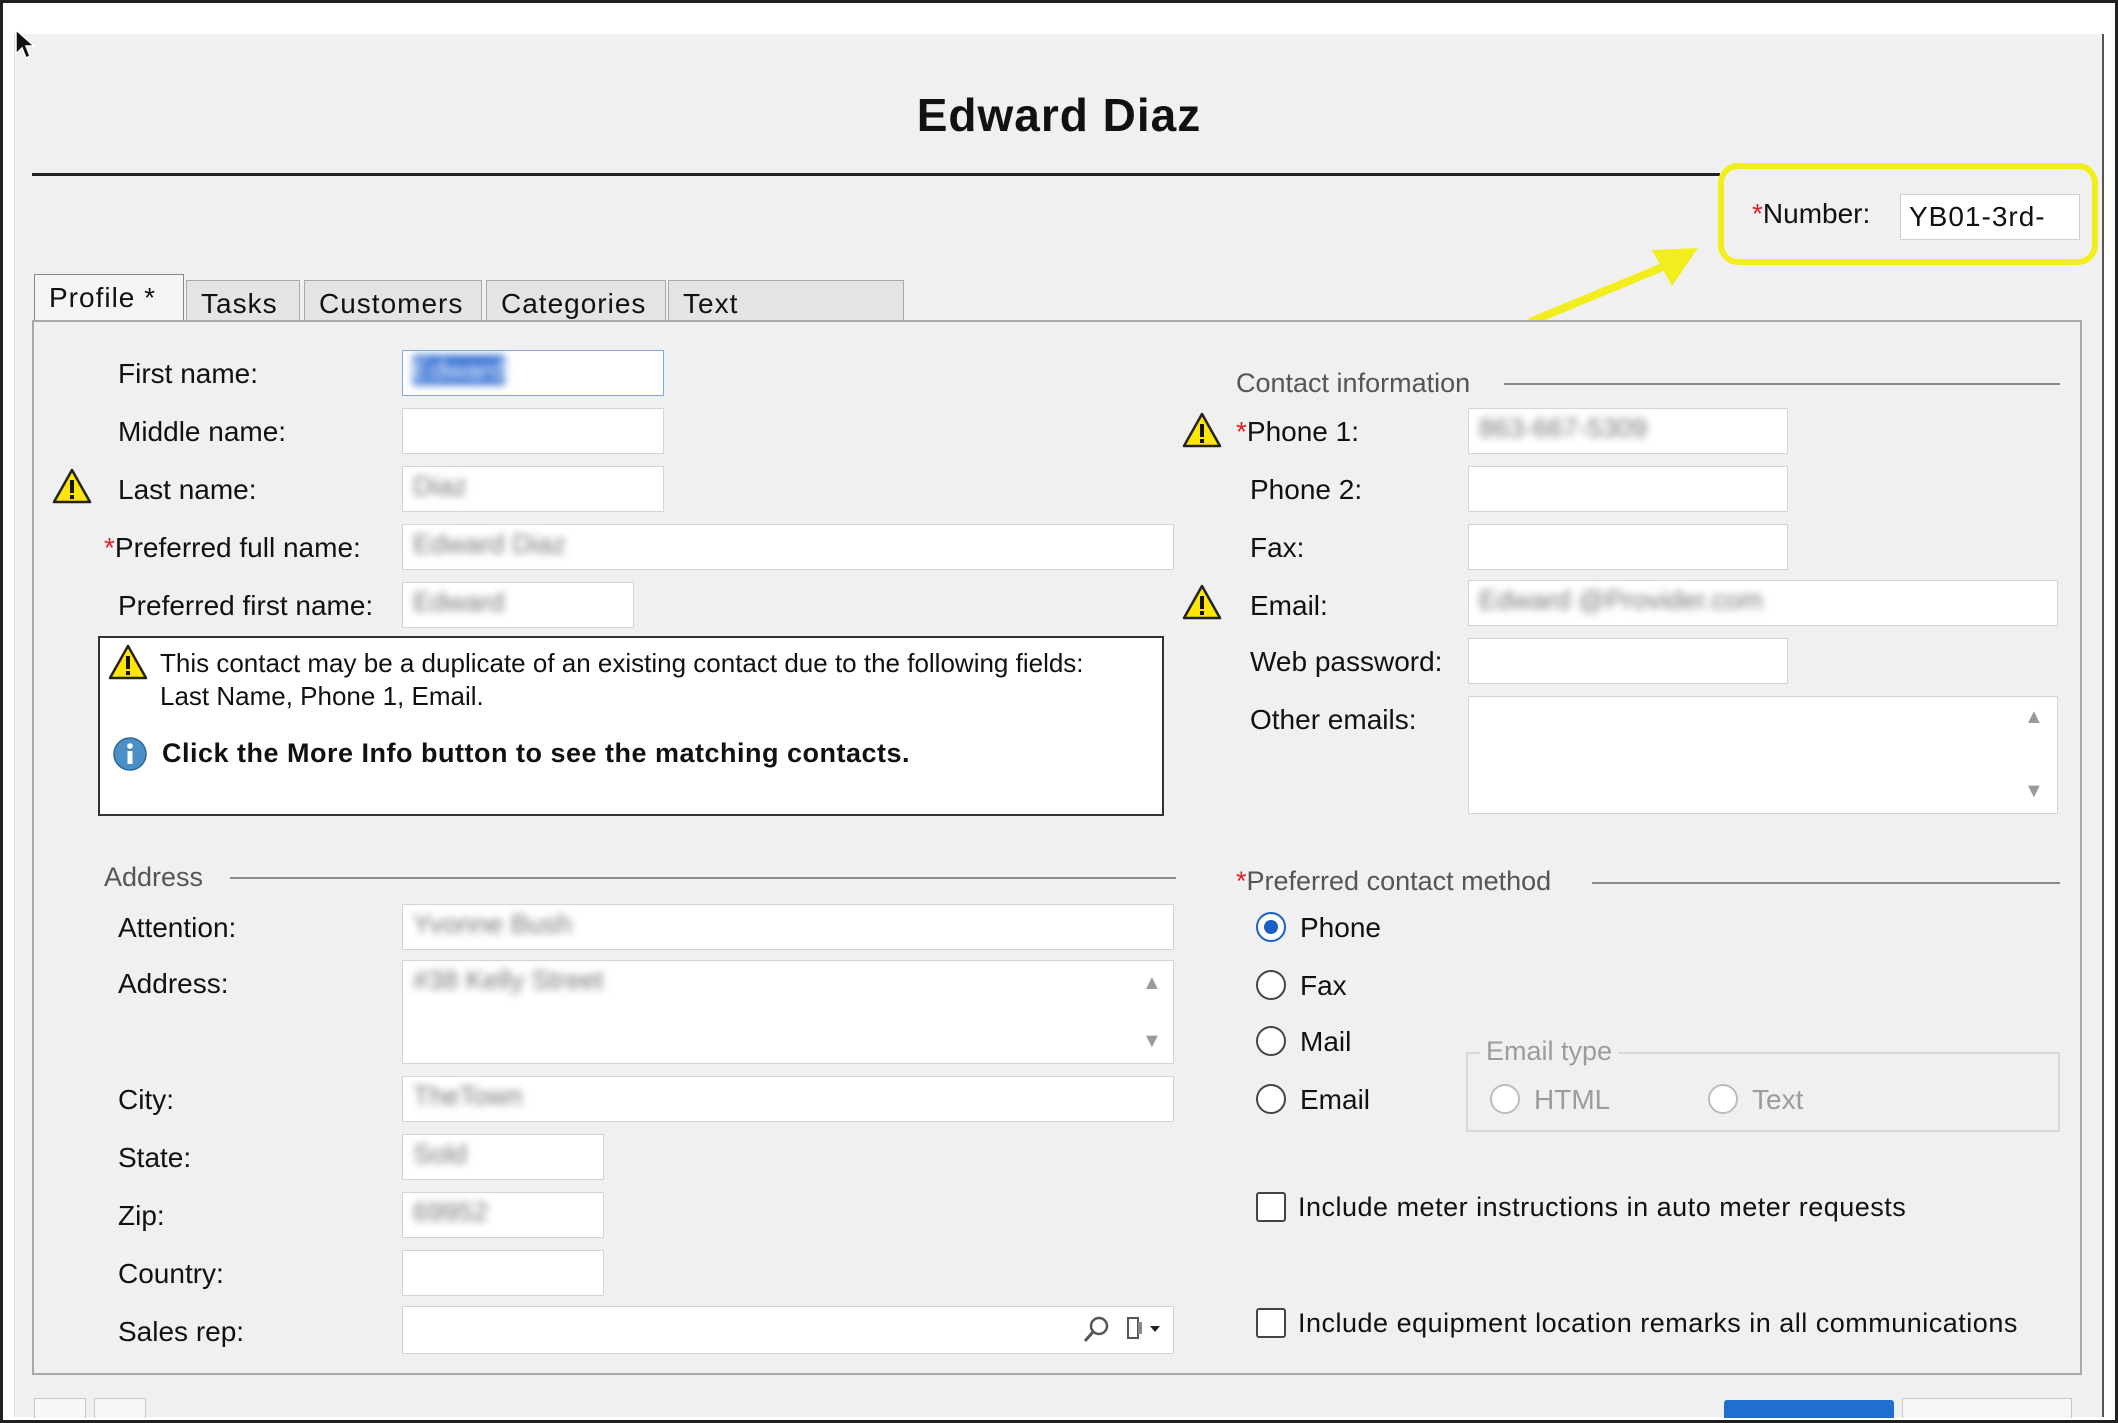  I want to click on address-section-divider, so click(703, 878).